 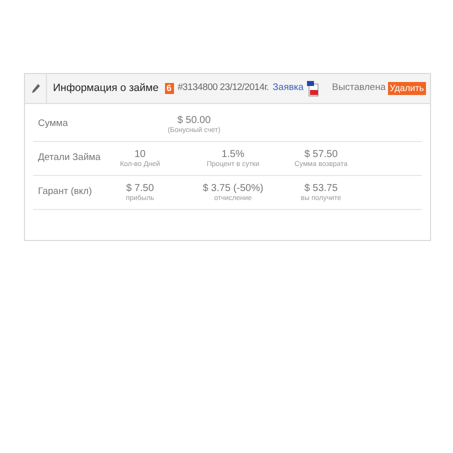 I want to click on value-text: $ 57.50, so click(x=321, y=154).